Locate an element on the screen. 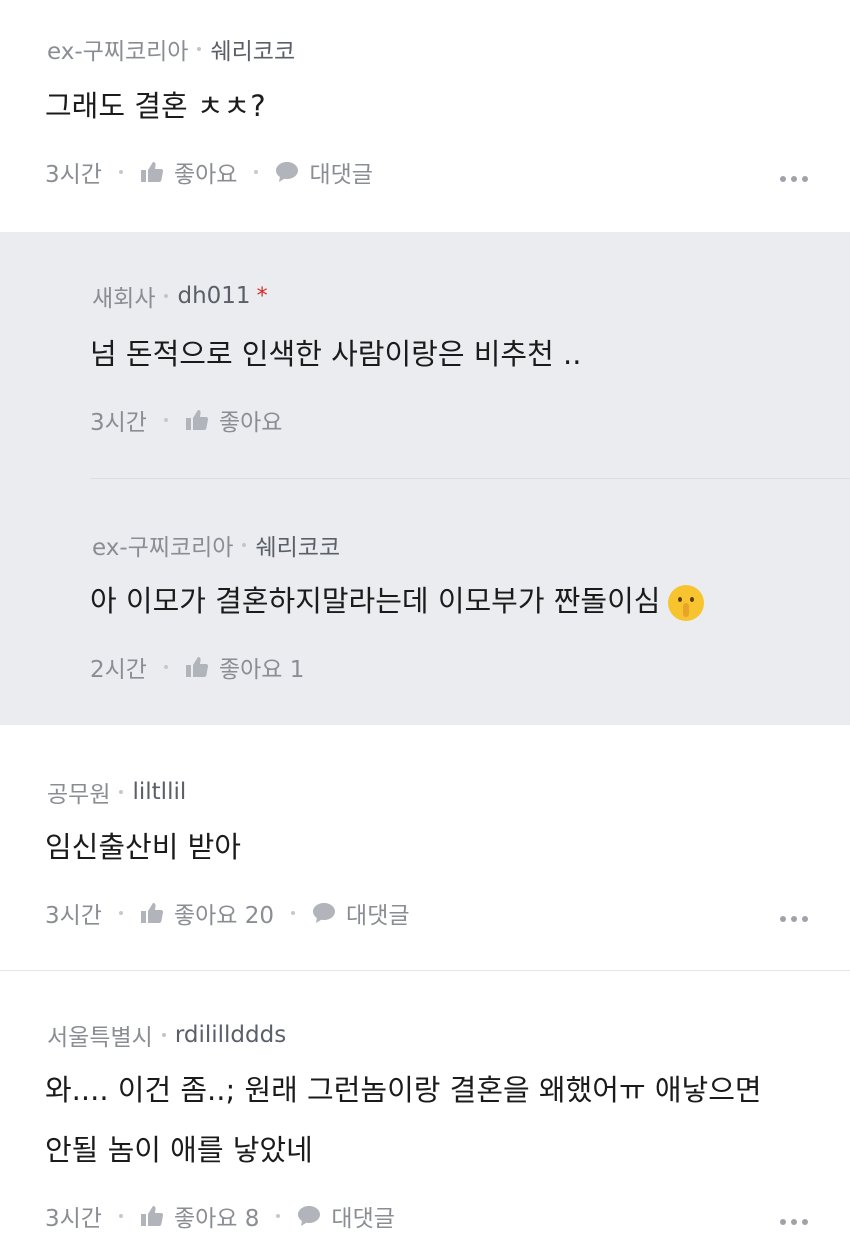 The width and height of the screenshot is (850, 1260). comment-text: 임신출산비 받아 is located at coordinates (143, 847).